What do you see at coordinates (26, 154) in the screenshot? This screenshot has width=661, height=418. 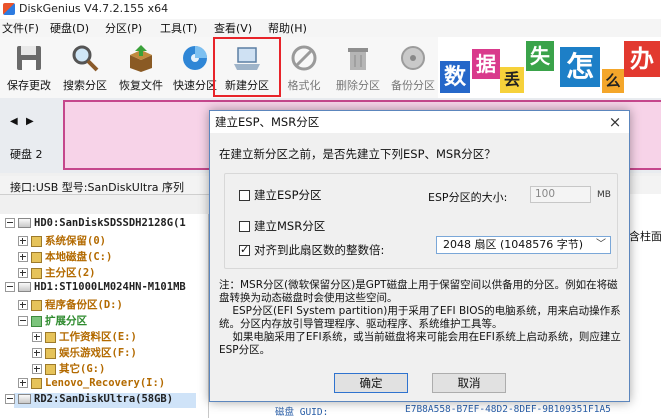 I see `disk-label: 硬盘 2` at bounding box center [26, 154].